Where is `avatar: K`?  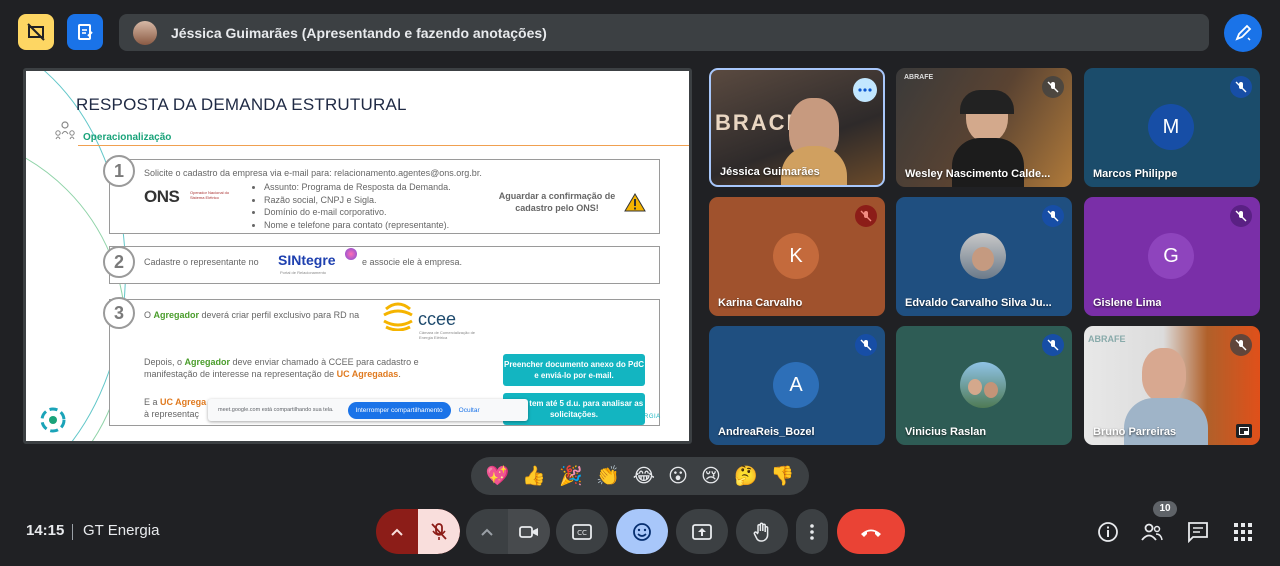
avatar: K is located at coordinates (796, 256).